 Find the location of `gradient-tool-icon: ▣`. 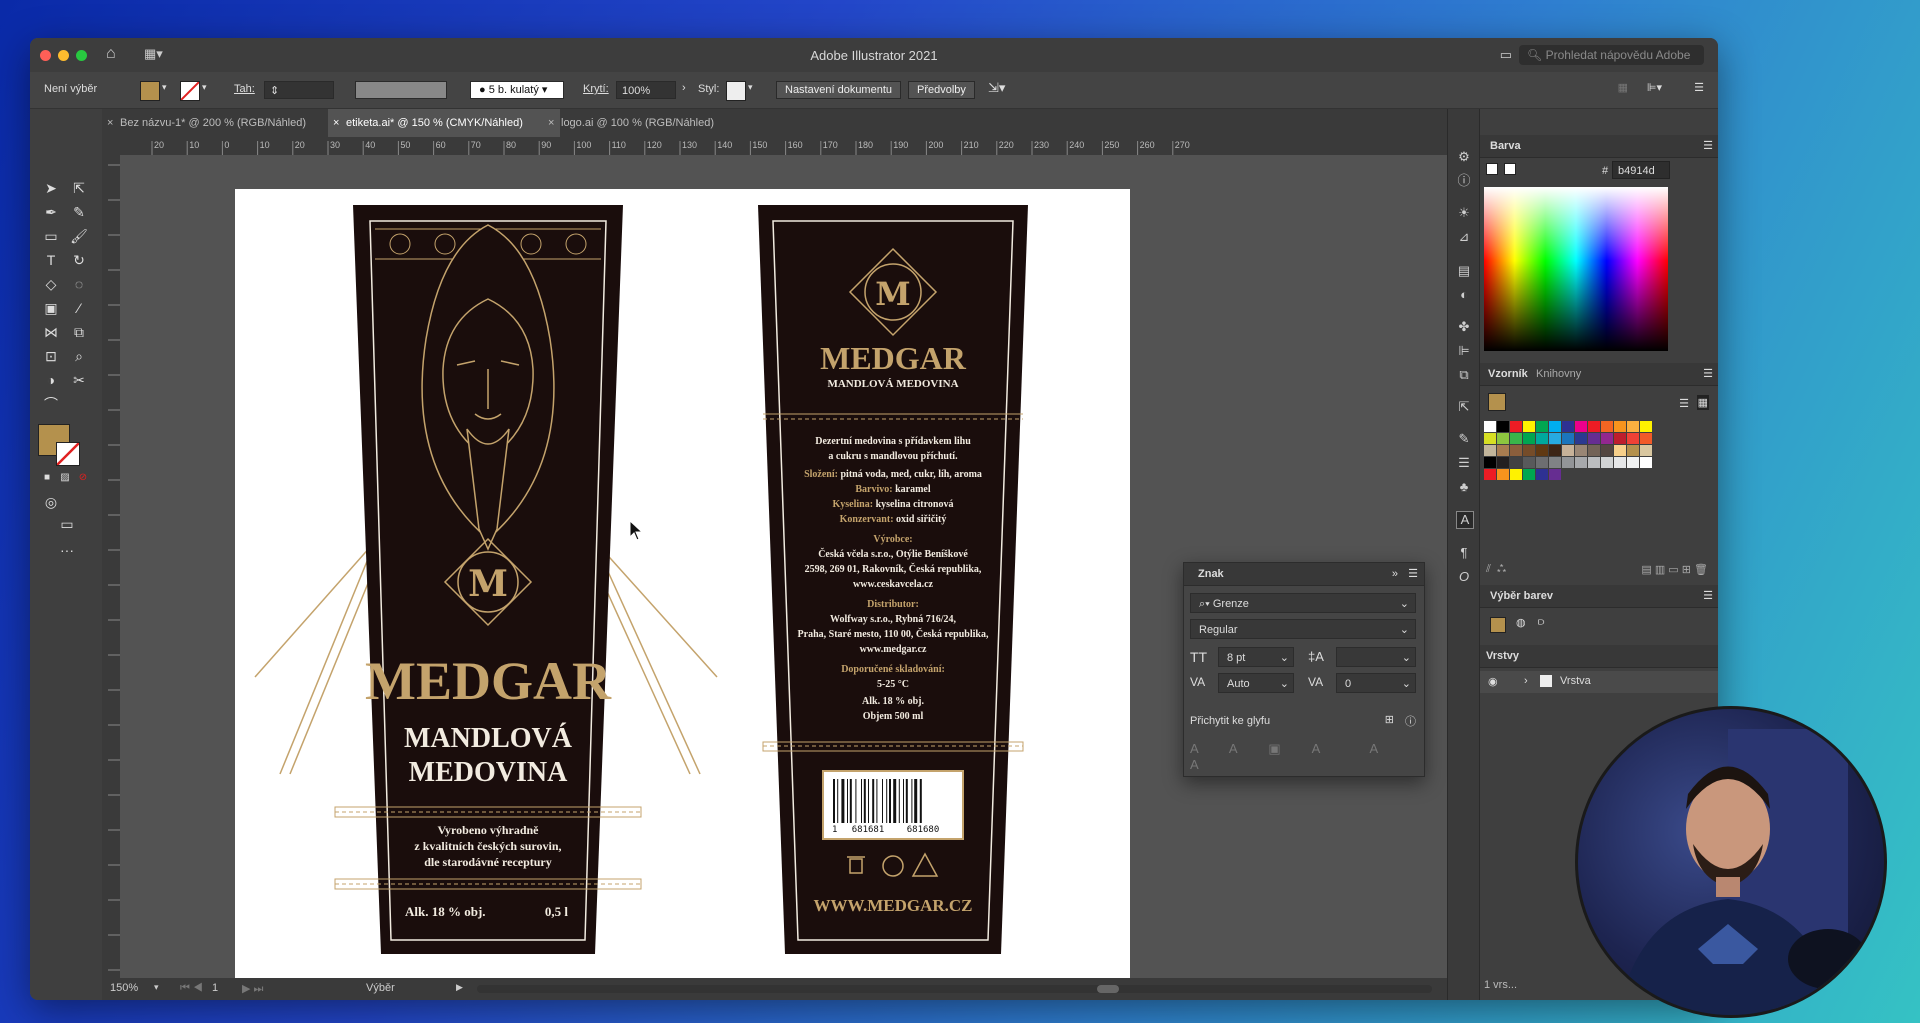

gradient-tool-icon: ▣ is located at coordinates (51, 308).